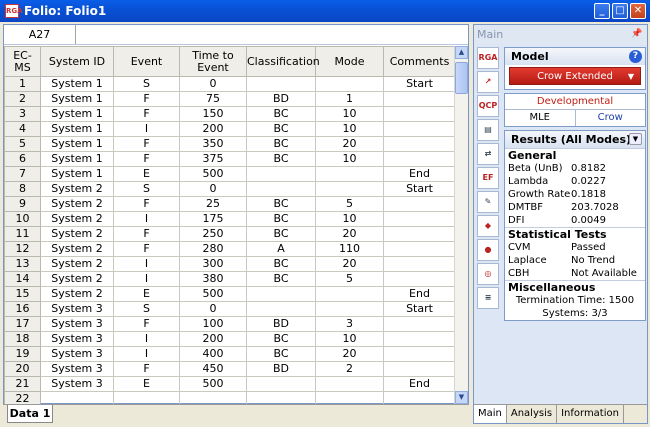 This screenshot has width=650, height=427. I want to click on table-cell: A, so click(281, 249).